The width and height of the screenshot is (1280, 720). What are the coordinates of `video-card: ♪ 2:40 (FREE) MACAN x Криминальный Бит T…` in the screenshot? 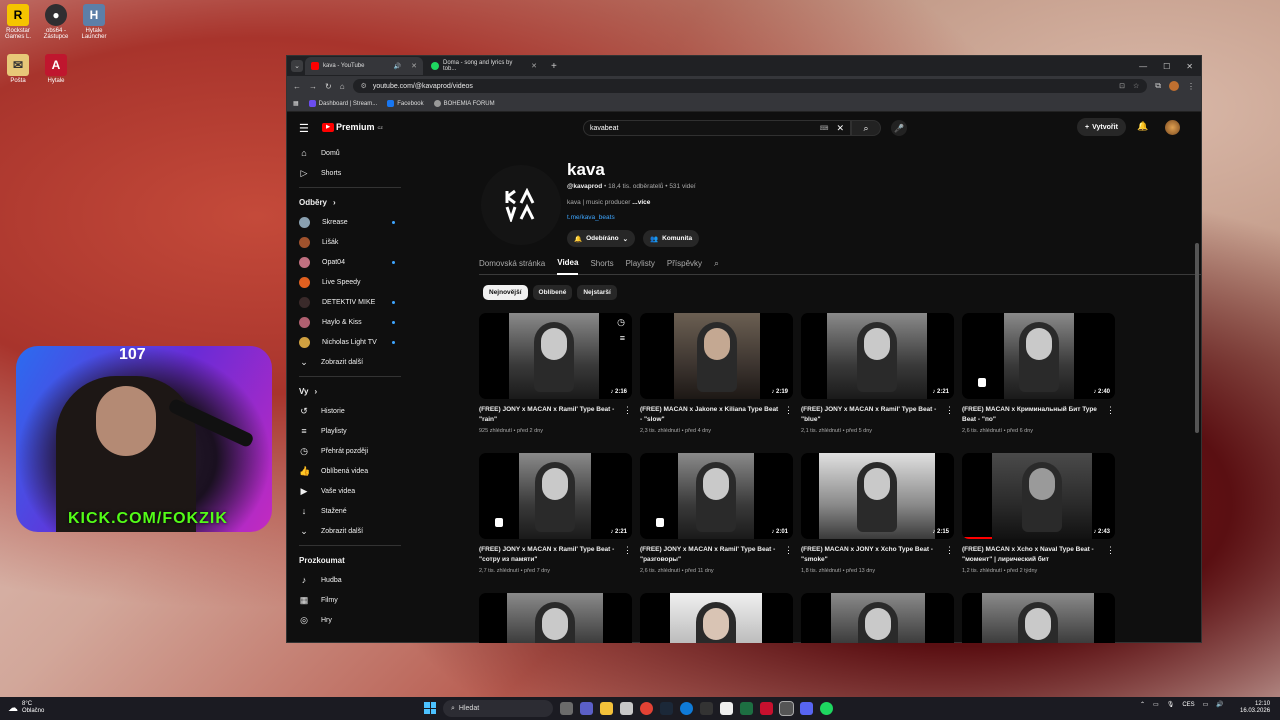 It's located at (1038, 383).